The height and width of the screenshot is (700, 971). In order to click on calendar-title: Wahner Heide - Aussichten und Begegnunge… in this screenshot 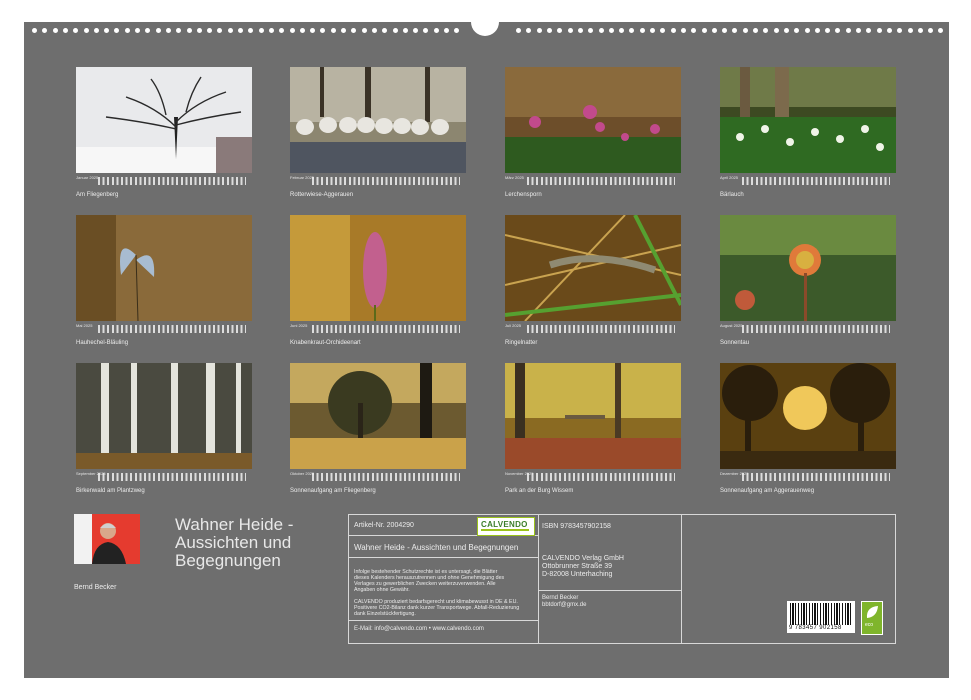, I will do `click(234, 542)`.